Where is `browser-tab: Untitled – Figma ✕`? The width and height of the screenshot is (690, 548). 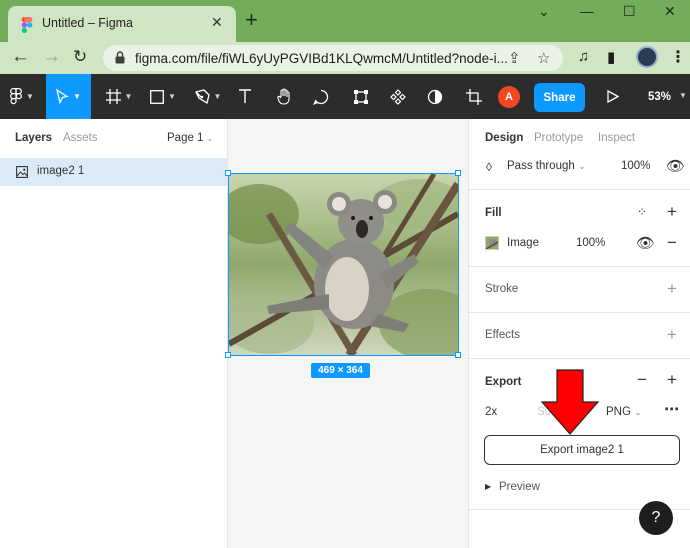 browser-tab: Untitled – Figma ✕ is located at coordinates (122, 24).